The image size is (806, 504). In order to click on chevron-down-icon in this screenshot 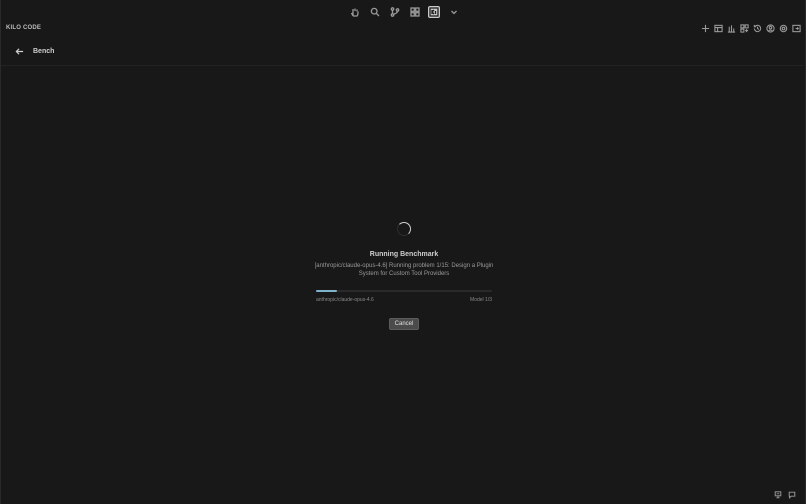, I will do `click(453, 12)`.